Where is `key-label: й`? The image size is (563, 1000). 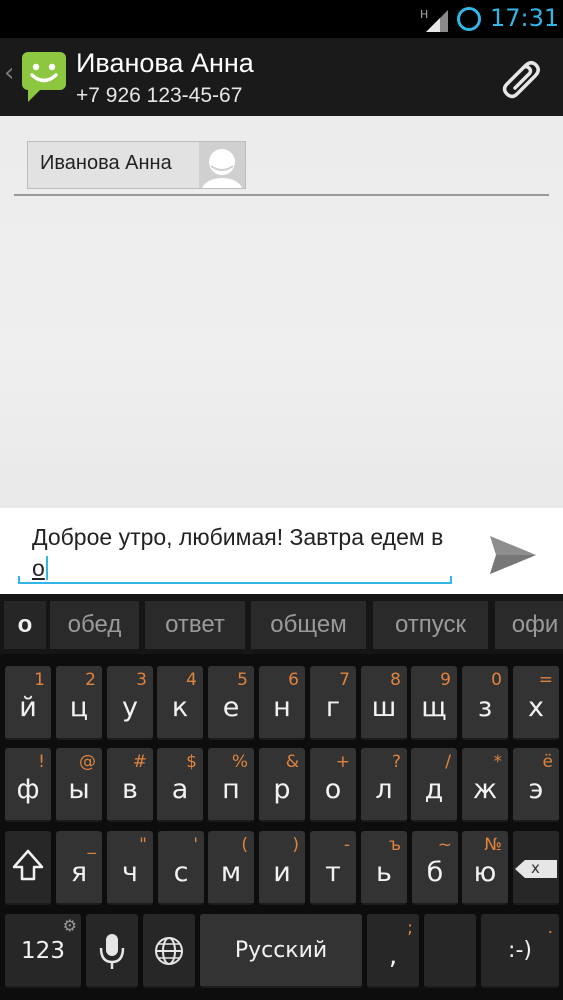
key-label: й is located at coordinates (28, 707).